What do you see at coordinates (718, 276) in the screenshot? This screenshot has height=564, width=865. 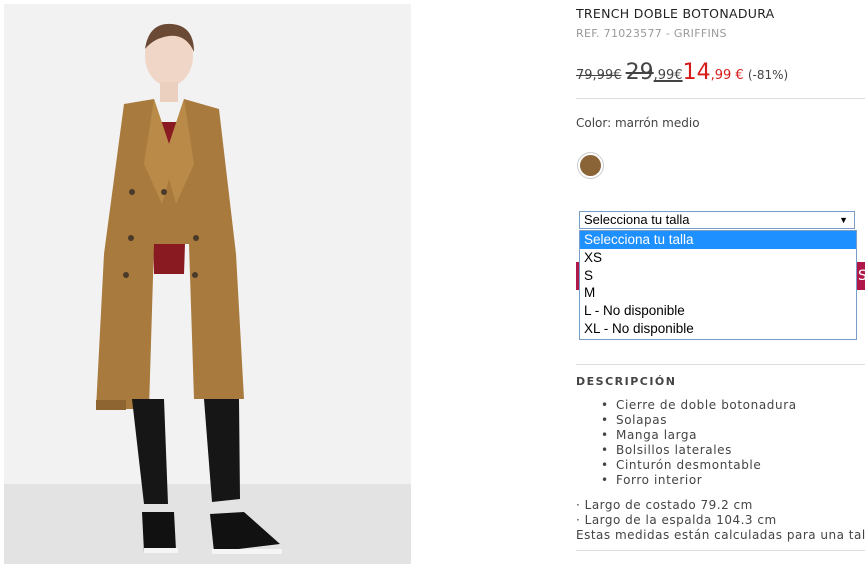 I see `size-option: S` at bounding box center [718, 276].